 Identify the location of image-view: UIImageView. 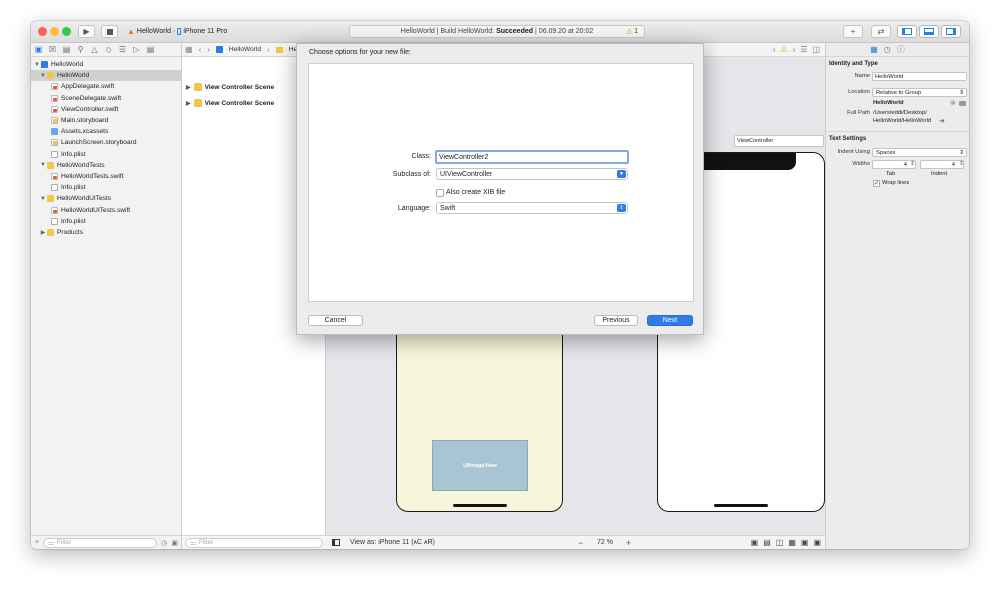
(480, 465).